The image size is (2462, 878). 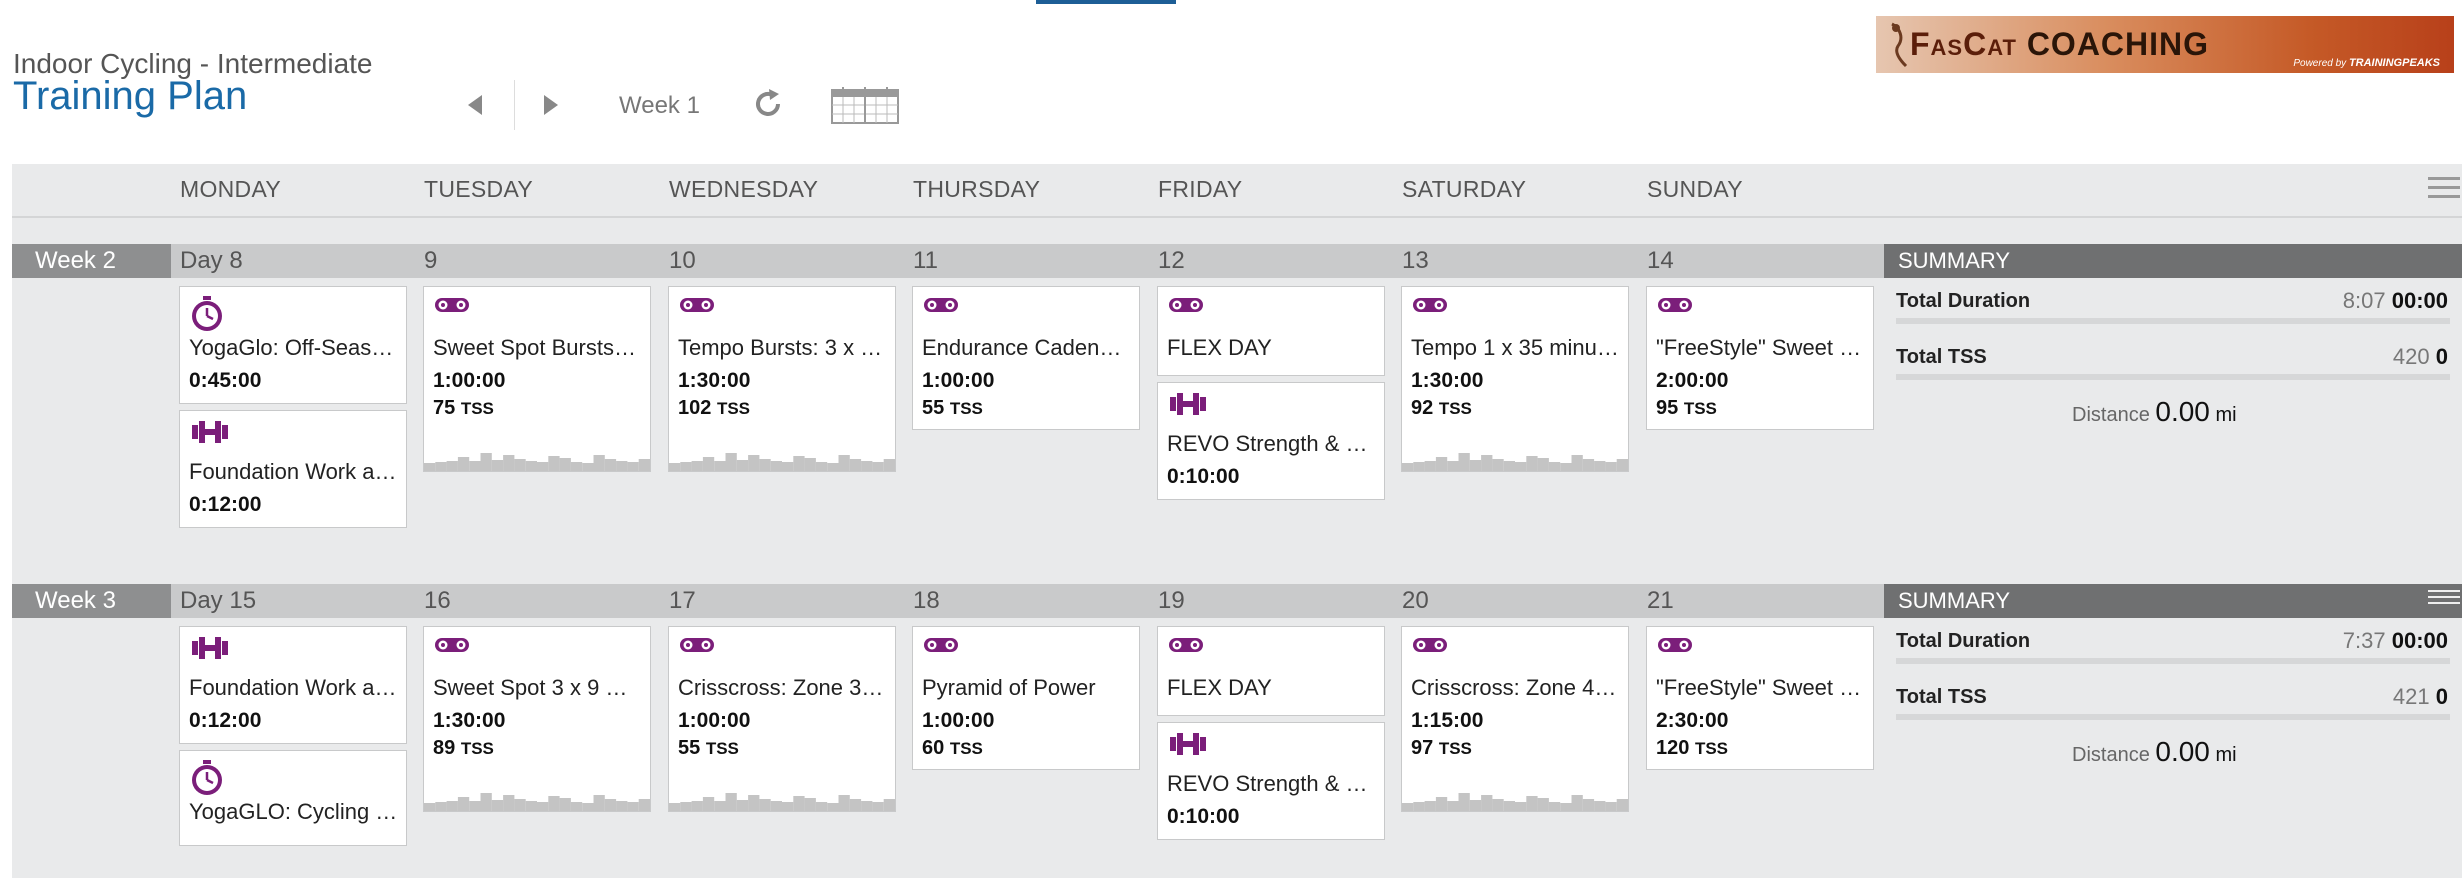 I want to click on workout-title: Pyramid of Power, so click(x=1009, y=687).